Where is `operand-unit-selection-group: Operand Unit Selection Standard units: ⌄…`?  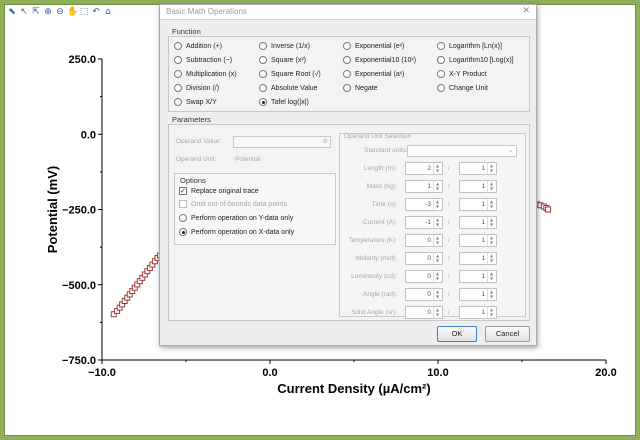
operand-unit-selection-group: Operand Unit Selection Standard units: ⌄… is located at coordinates (432, 226).